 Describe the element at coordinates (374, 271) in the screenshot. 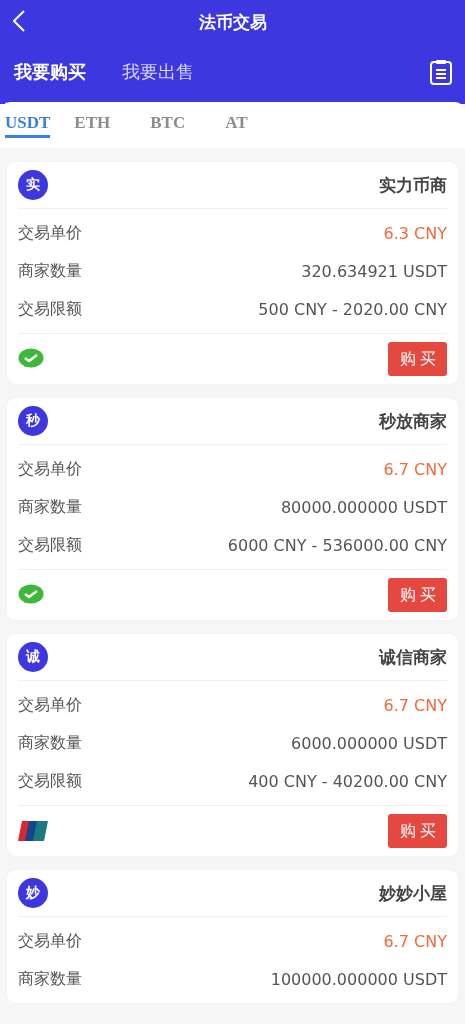

I see `field-value: 320.634921 USDT` at that location.